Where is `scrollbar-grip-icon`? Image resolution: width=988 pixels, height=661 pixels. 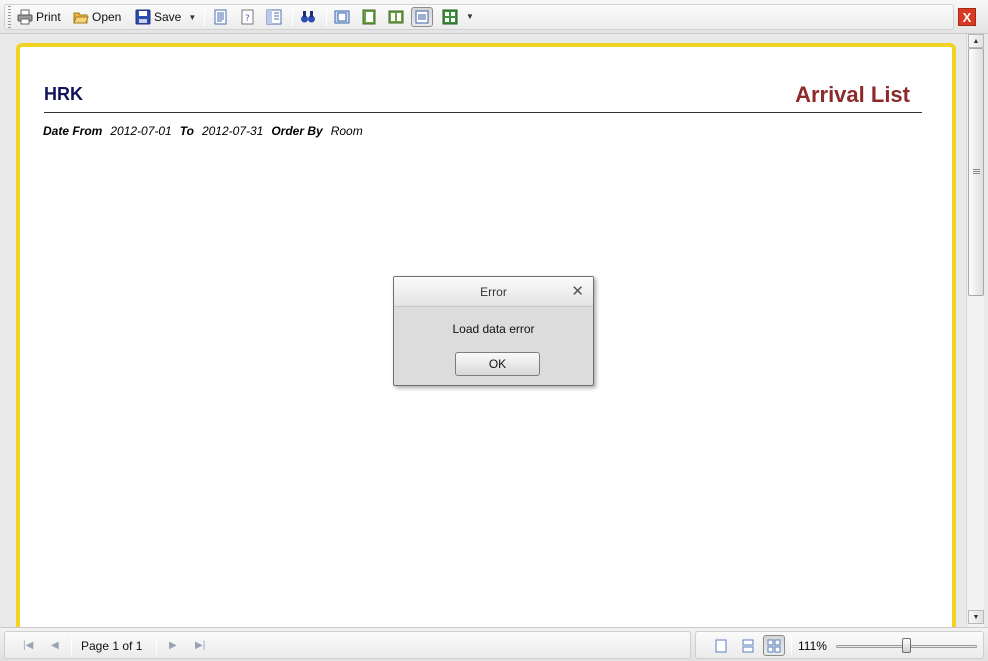
scrollbar-grip-icon is located at coordinates (976, 172).